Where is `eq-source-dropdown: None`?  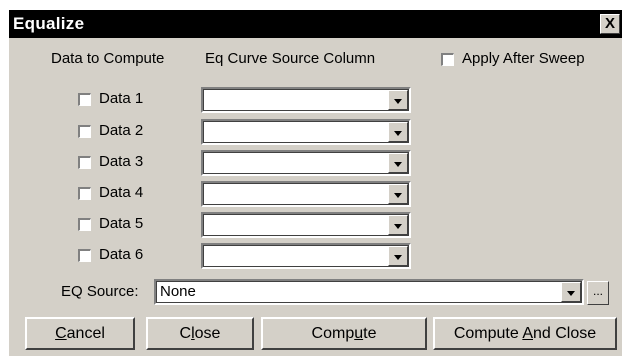
eq-source-dropdown: None is located at coordinates (369, 292).